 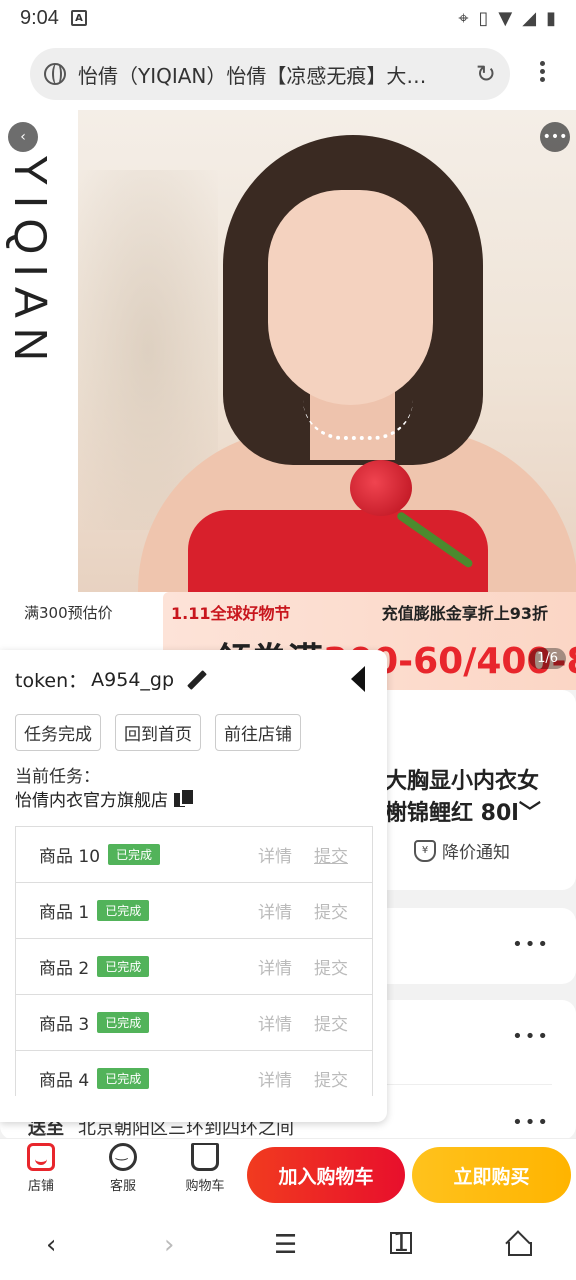 What do you see at coordinates (519, 1244) in the screenshot?
I see `home-icon` at bounding box center [519, 1244].